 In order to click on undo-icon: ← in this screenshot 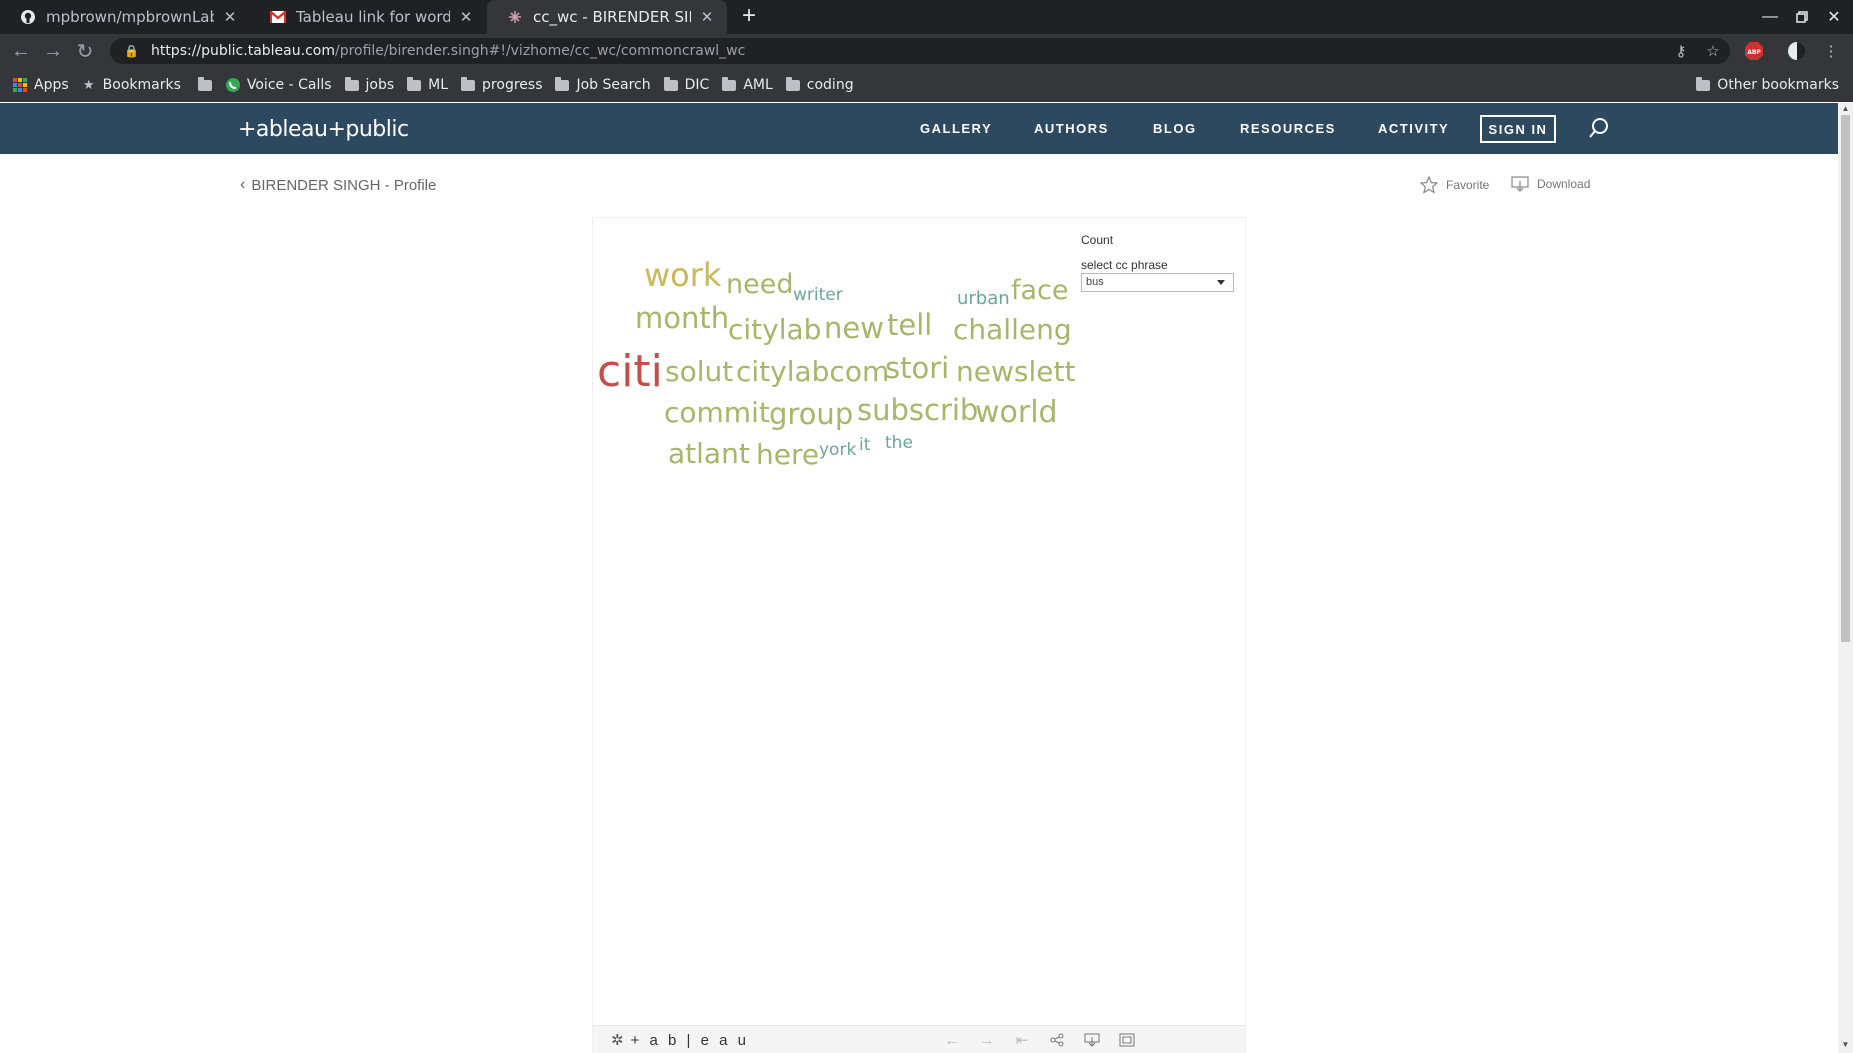, I will do `click(952, 1040)`.